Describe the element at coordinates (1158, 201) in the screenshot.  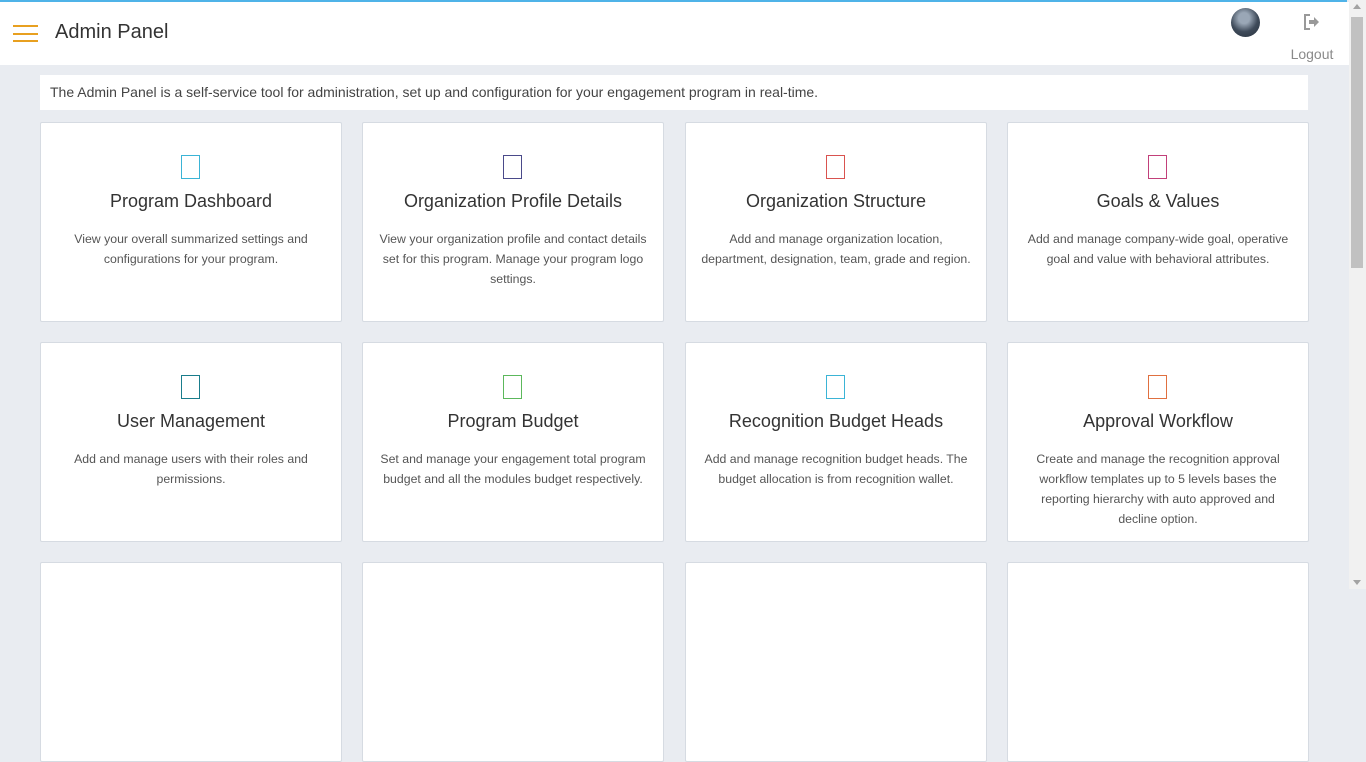
I see `card-title: Goals & Values` at that location.